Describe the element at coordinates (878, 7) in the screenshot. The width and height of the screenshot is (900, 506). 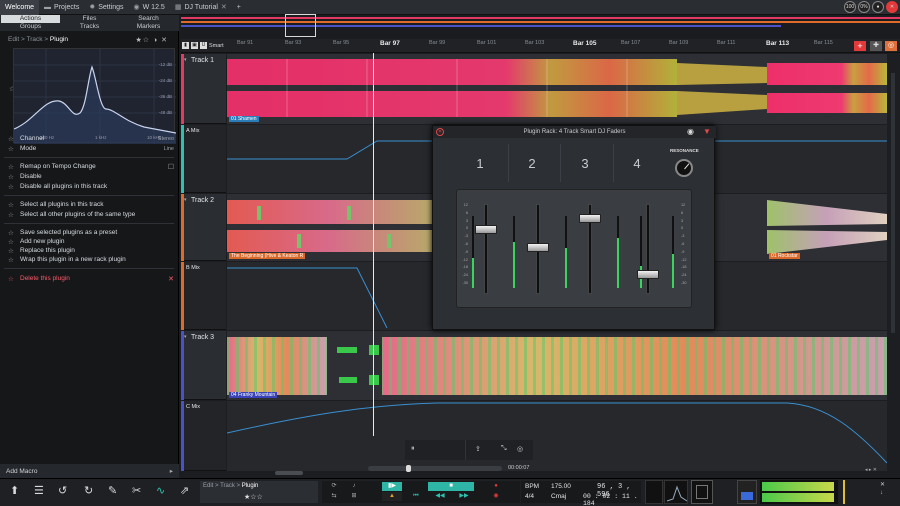
I see `record-indicator-icon: ●` at that location.